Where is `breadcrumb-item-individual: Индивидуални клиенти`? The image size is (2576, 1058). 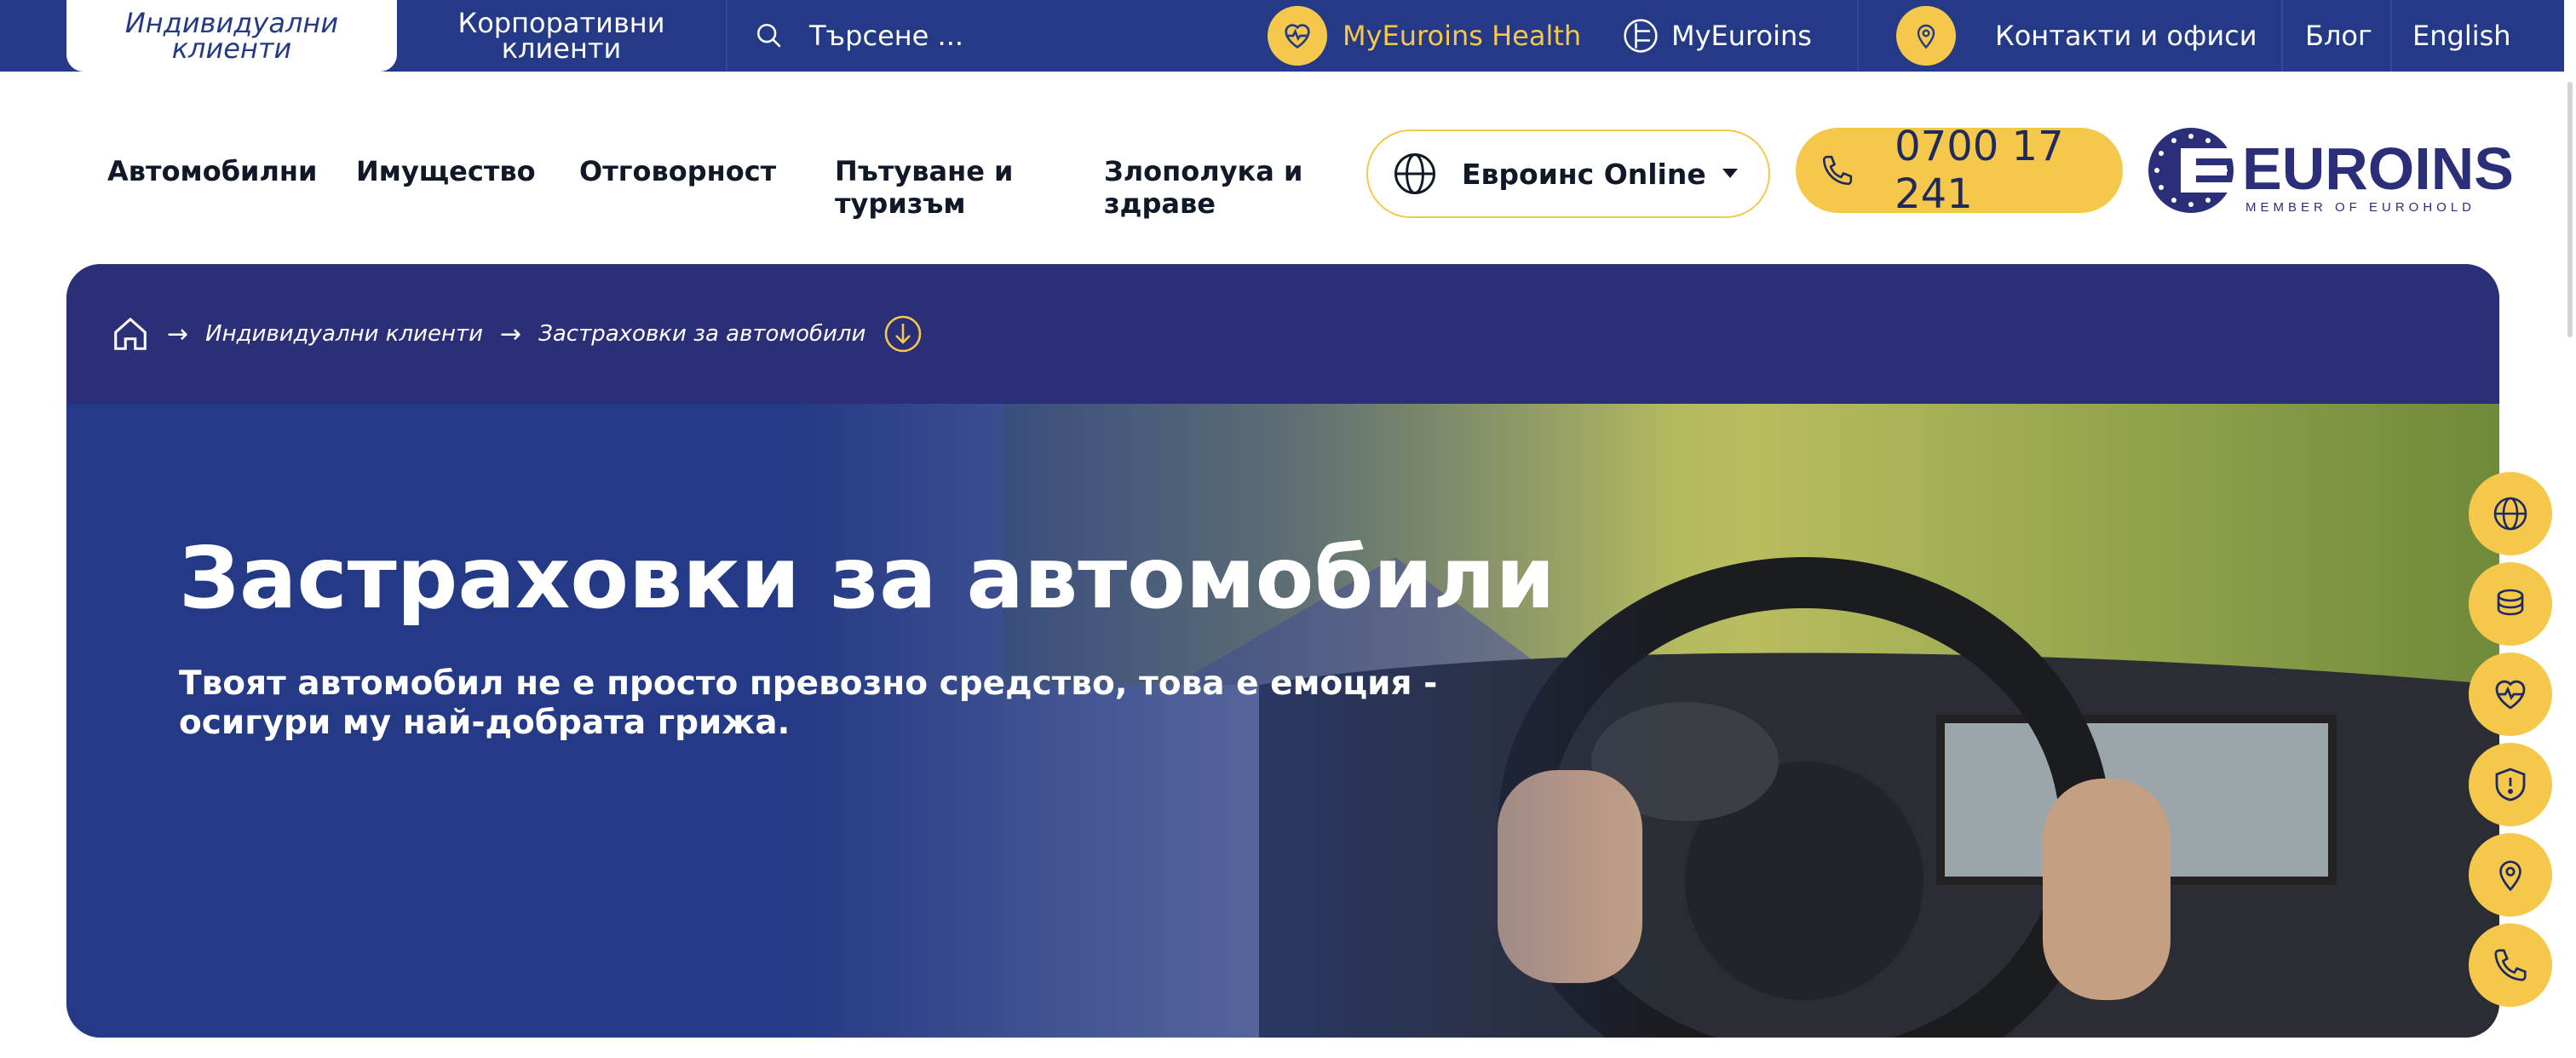 breadcrumb-item-individual: Индивидуални клиенти is located at coordinates (344, 334).